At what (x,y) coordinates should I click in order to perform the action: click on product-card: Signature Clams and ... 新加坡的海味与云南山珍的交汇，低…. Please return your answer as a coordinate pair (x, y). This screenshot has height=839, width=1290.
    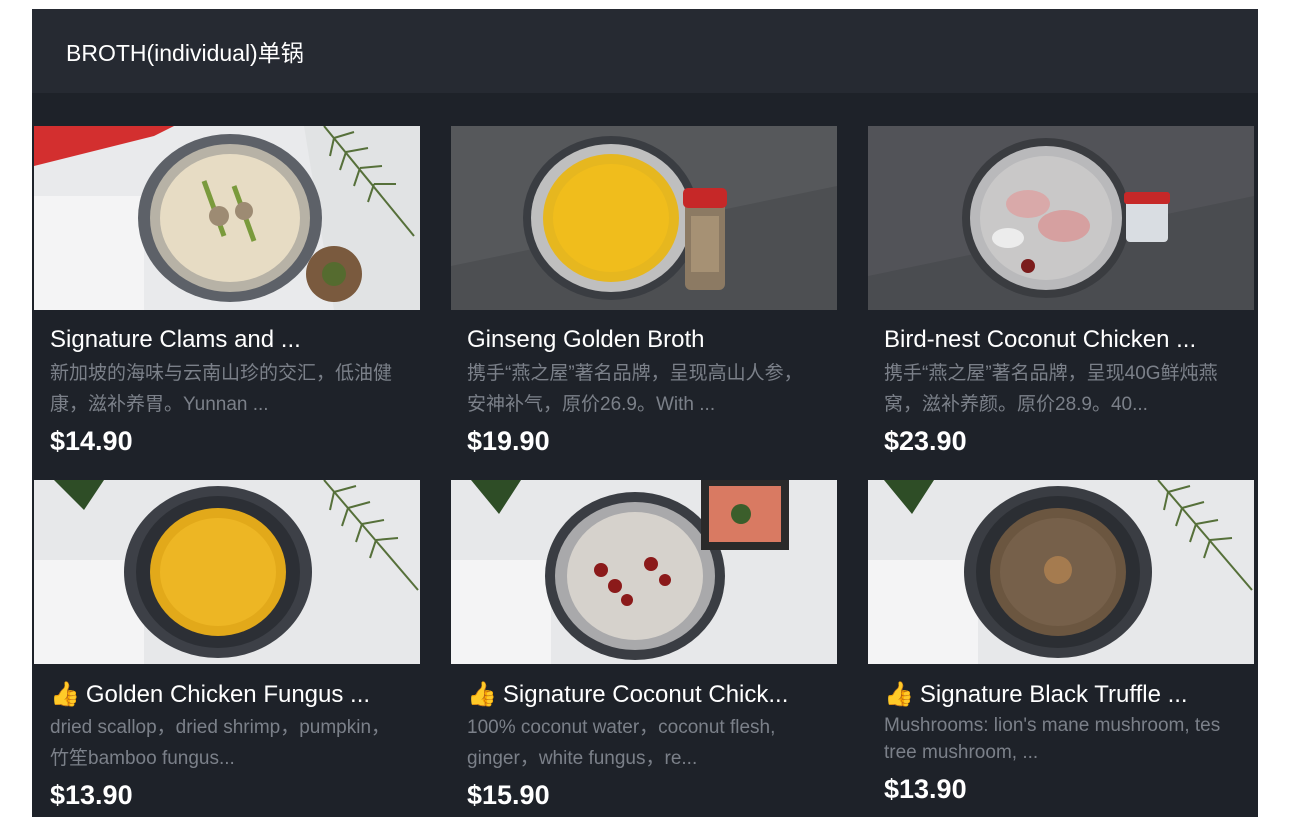
    Looking at the image, I should click on (227, 291).